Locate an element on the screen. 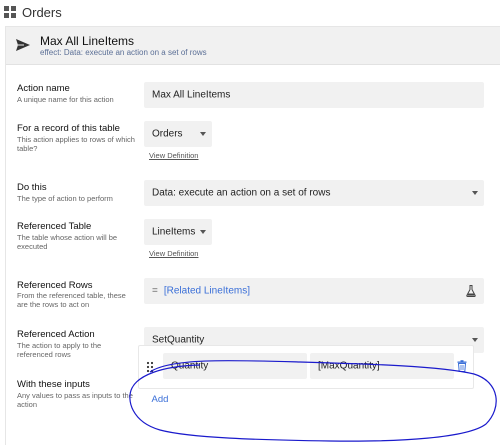 Image resolution: width=500 pixels, height=445 pixels. inputs-label: With these inputs is located at coordinates (53, 384).